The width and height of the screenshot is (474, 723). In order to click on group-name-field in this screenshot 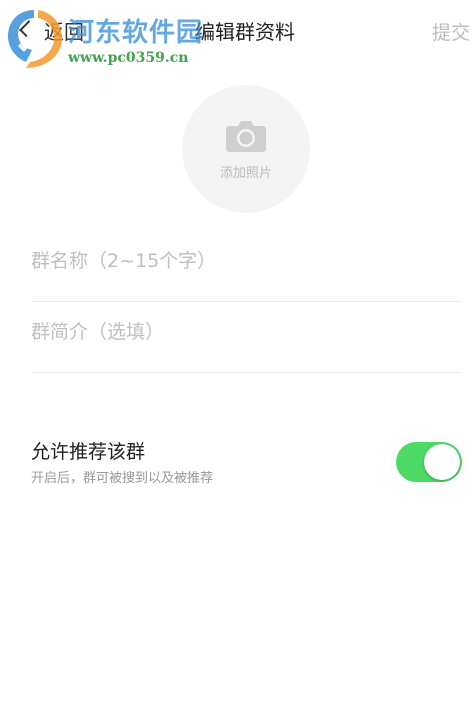, I will do `click(246, 266)`.